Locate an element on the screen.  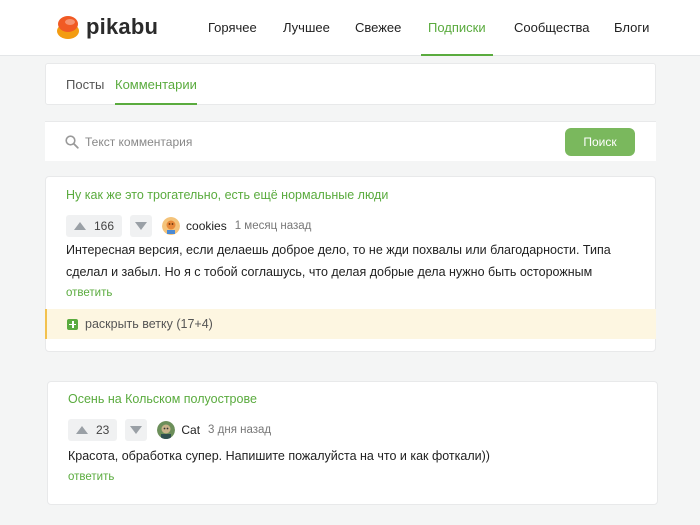
tab-comments: Комментарии is located at coordinates (156, 84).